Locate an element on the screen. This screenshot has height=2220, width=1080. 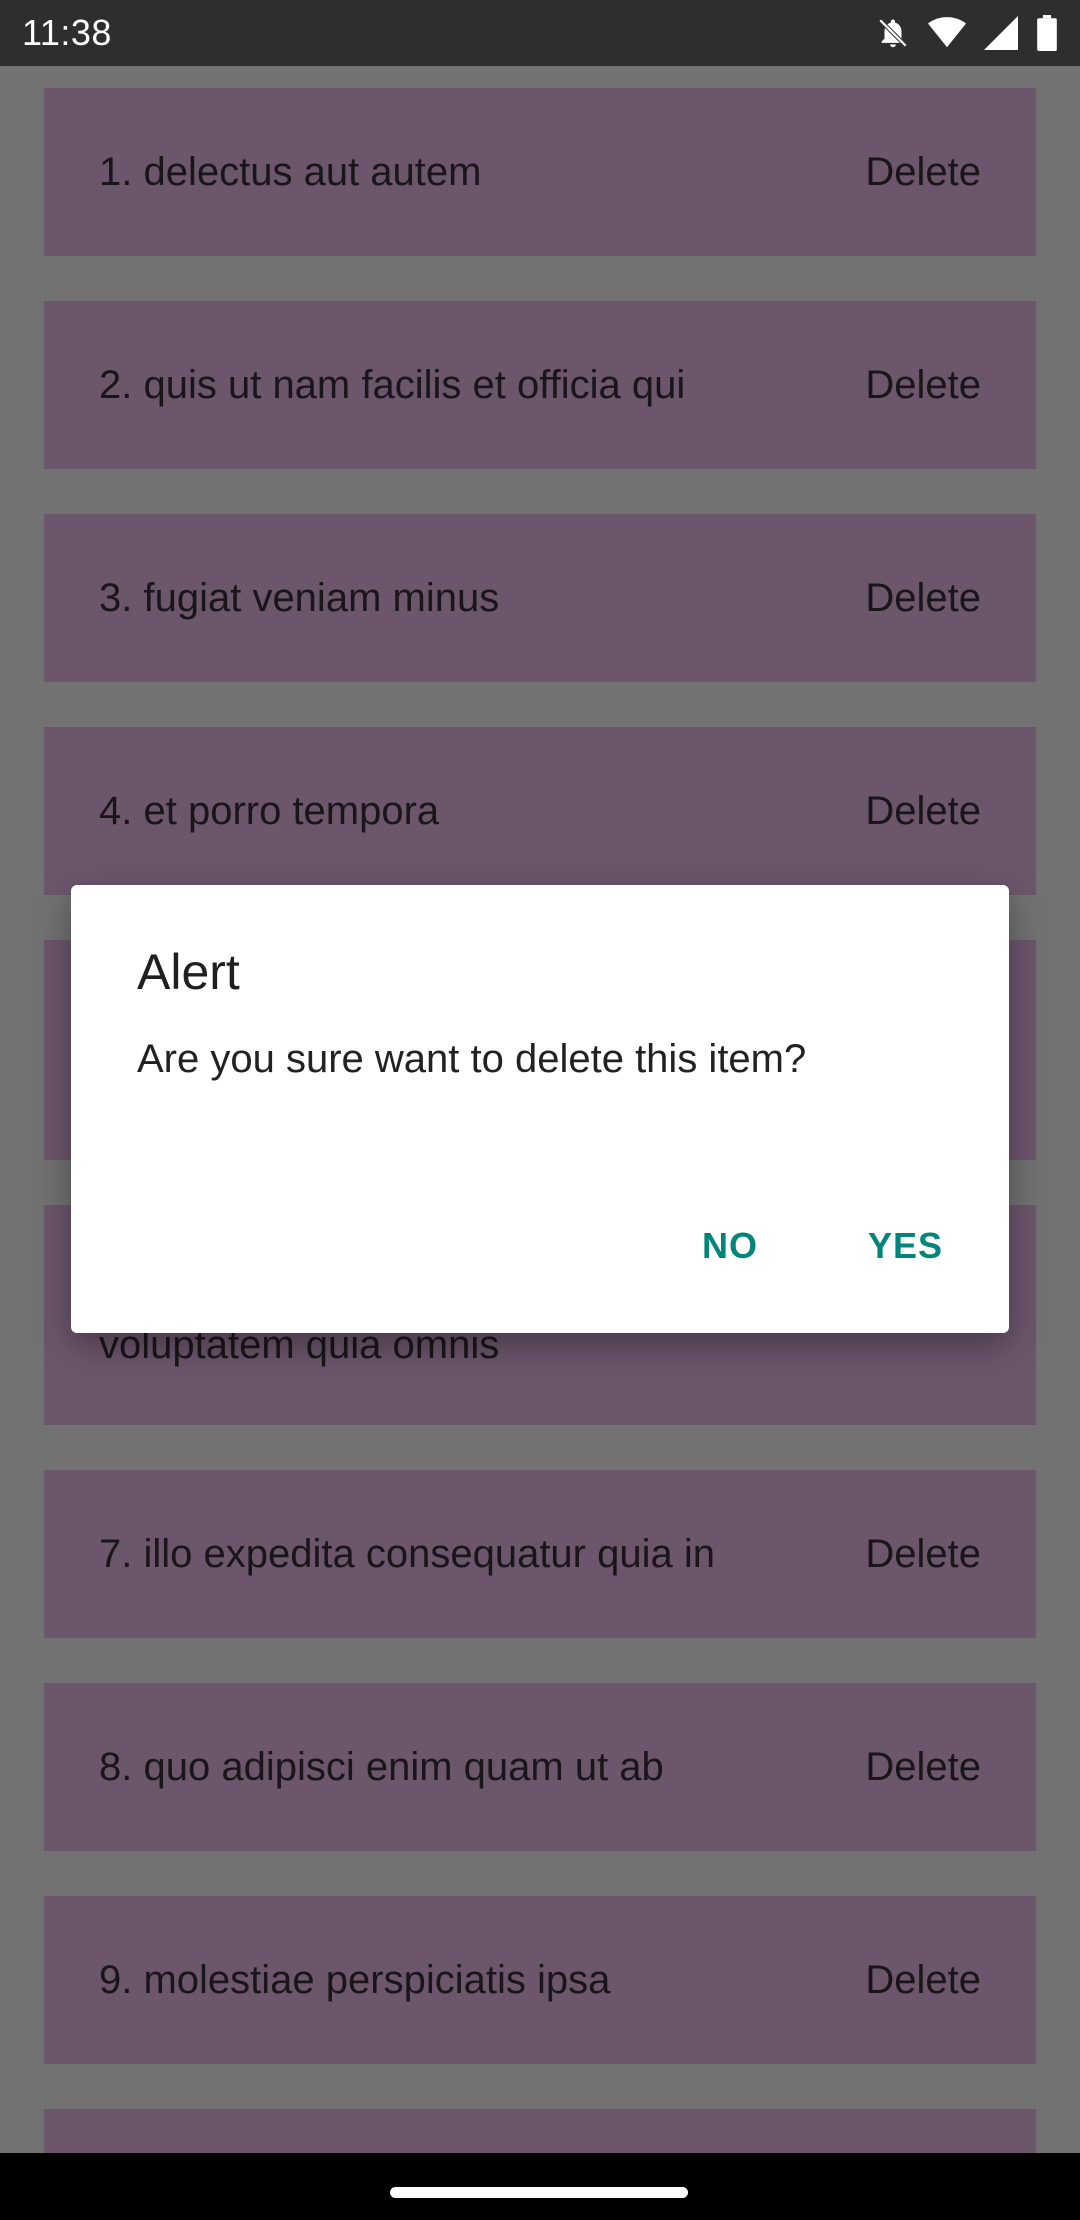
status-time: 11:38 is located at coordinates (67, 32).